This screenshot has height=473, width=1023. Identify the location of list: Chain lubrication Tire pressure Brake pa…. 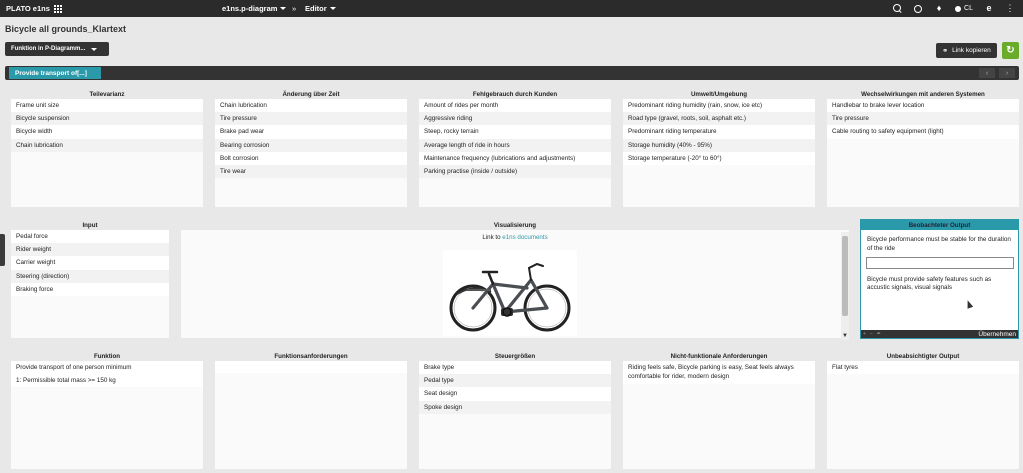
(311, 139).